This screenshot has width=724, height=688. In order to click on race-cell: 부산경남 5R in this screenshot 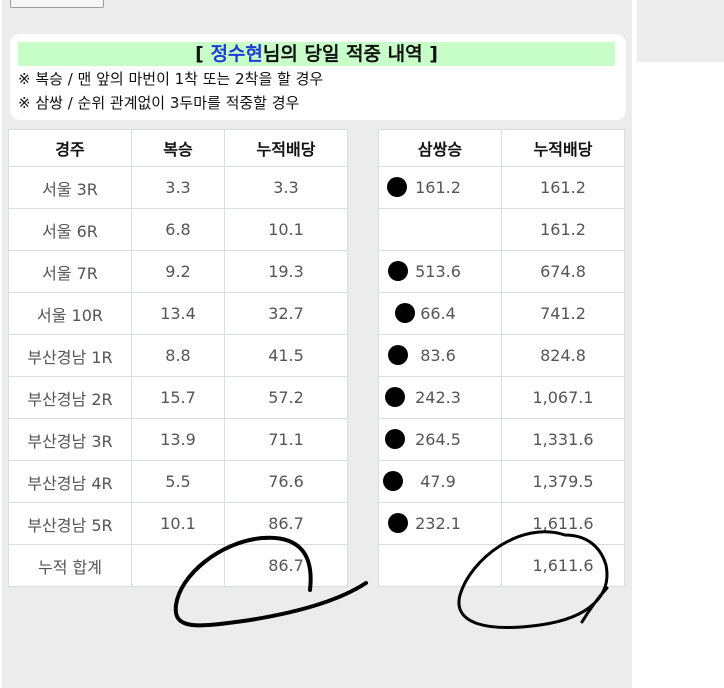, I will do `click(70, 523)`.